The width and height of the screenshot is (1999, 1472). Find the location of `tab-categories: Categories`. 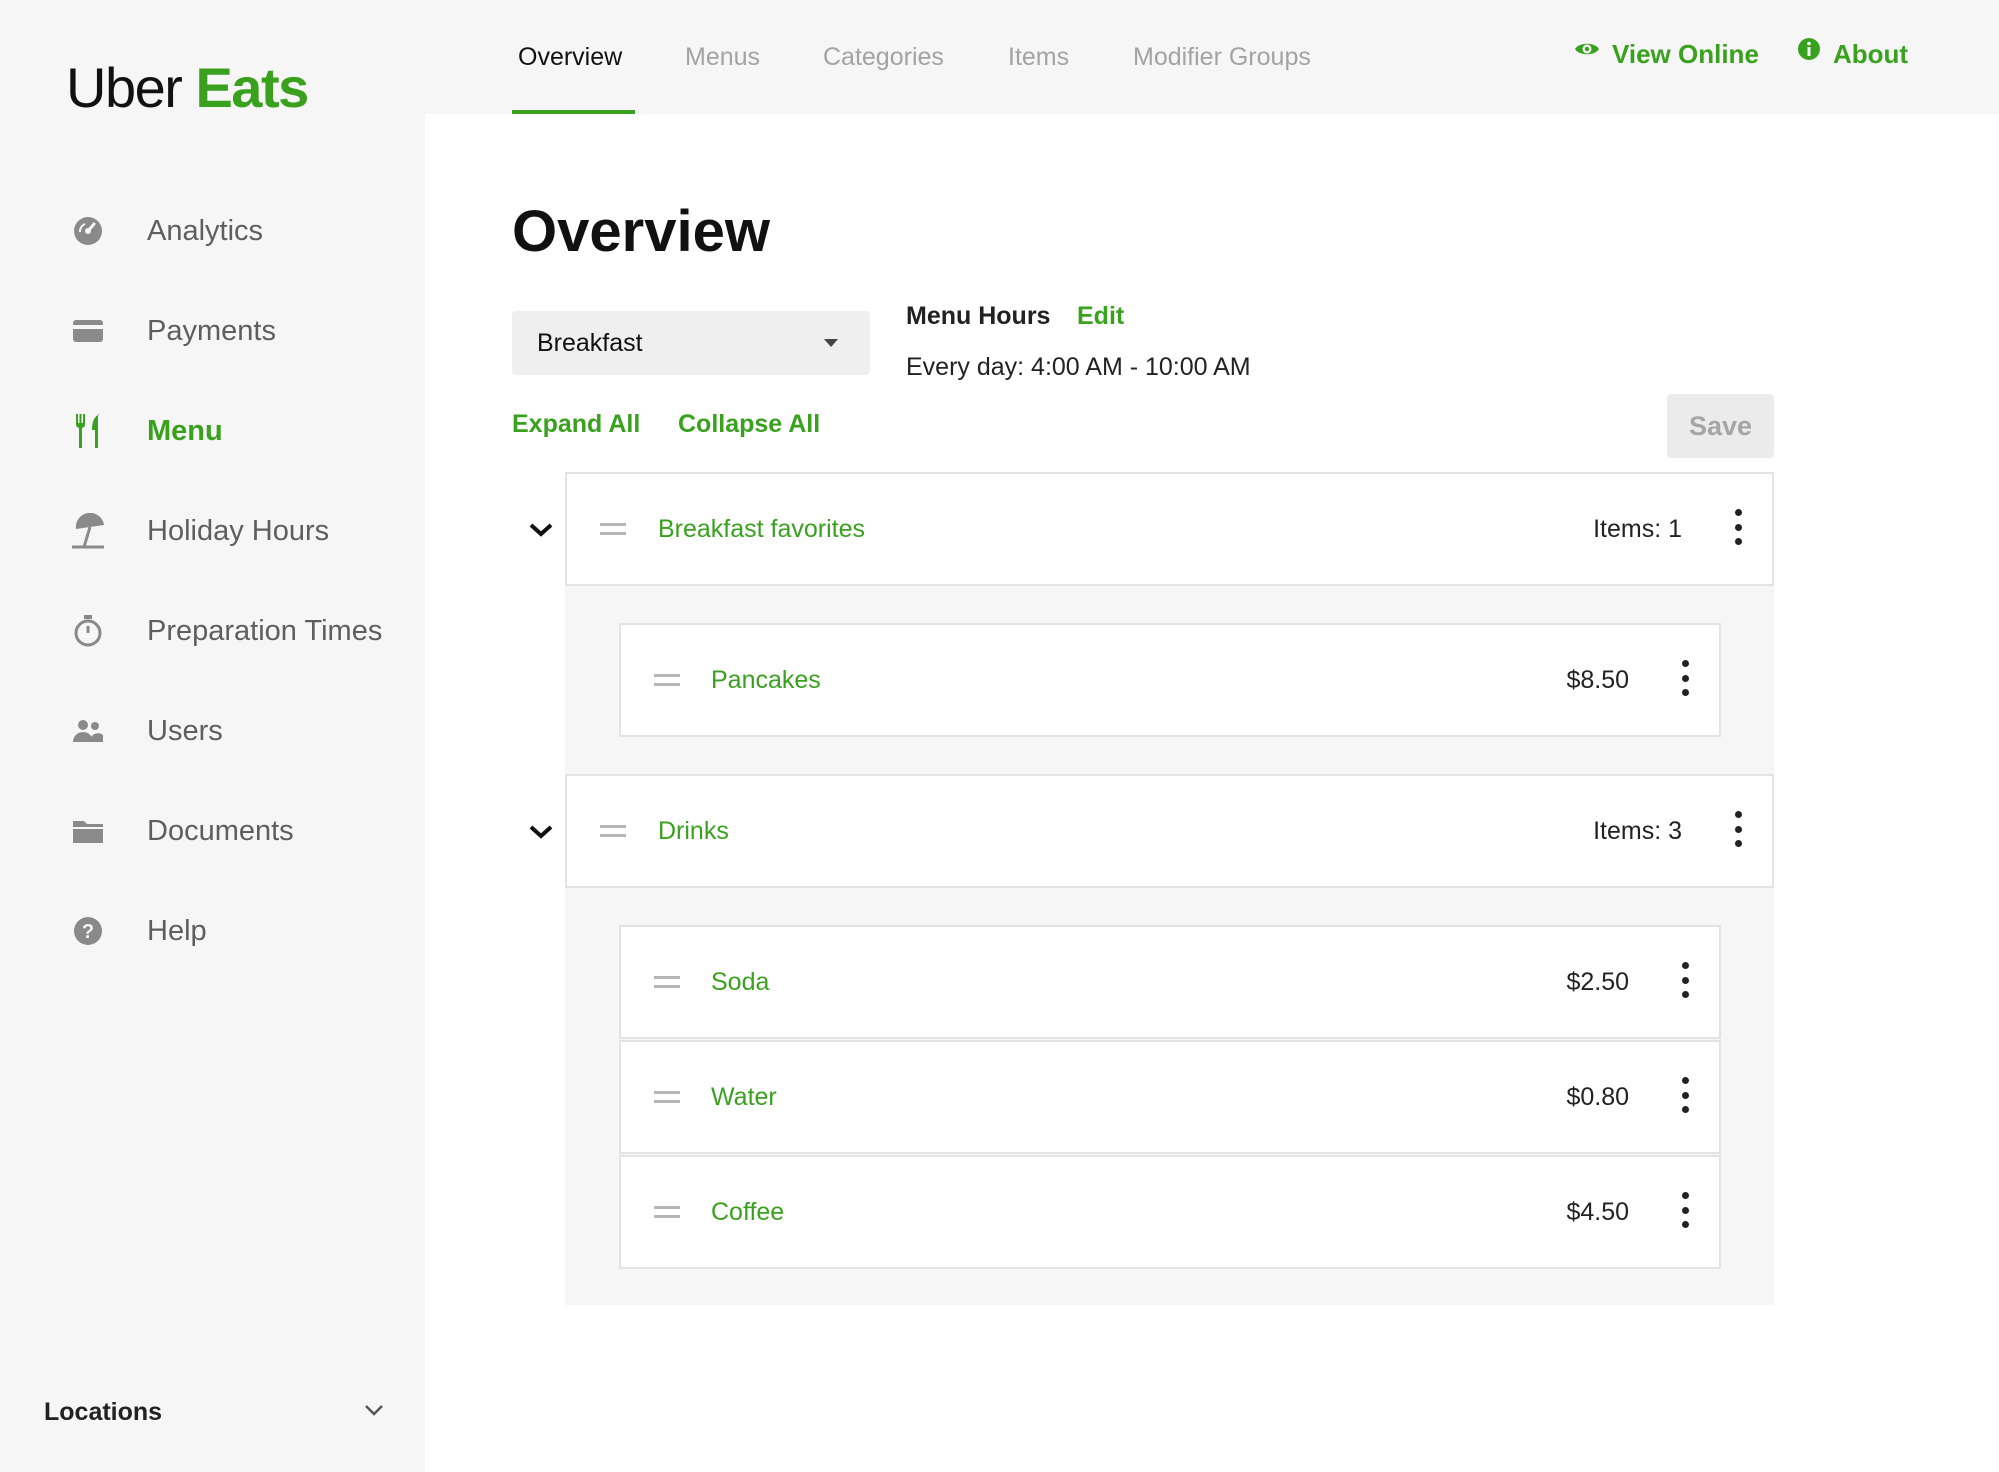

tab-categories: Categories is located at coordinates (883, 57).